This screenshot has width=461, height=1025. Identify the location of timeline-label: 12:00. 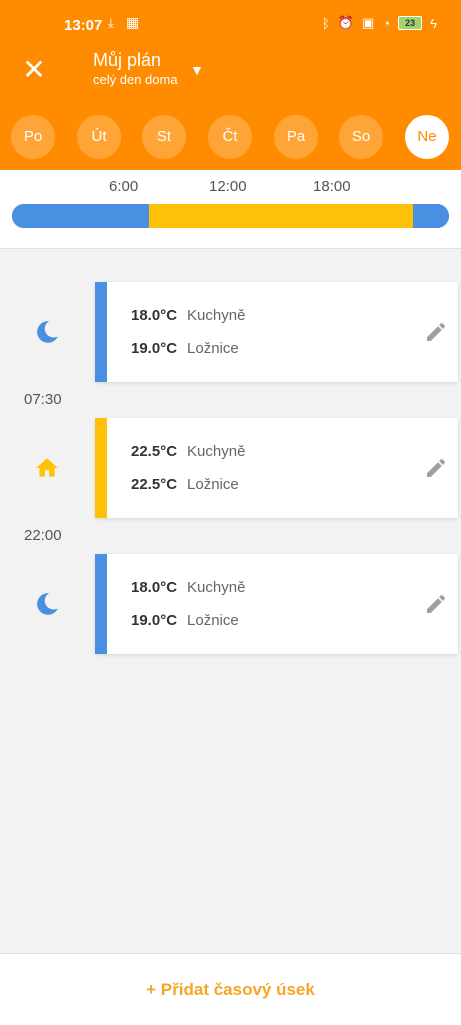
(228, 186).